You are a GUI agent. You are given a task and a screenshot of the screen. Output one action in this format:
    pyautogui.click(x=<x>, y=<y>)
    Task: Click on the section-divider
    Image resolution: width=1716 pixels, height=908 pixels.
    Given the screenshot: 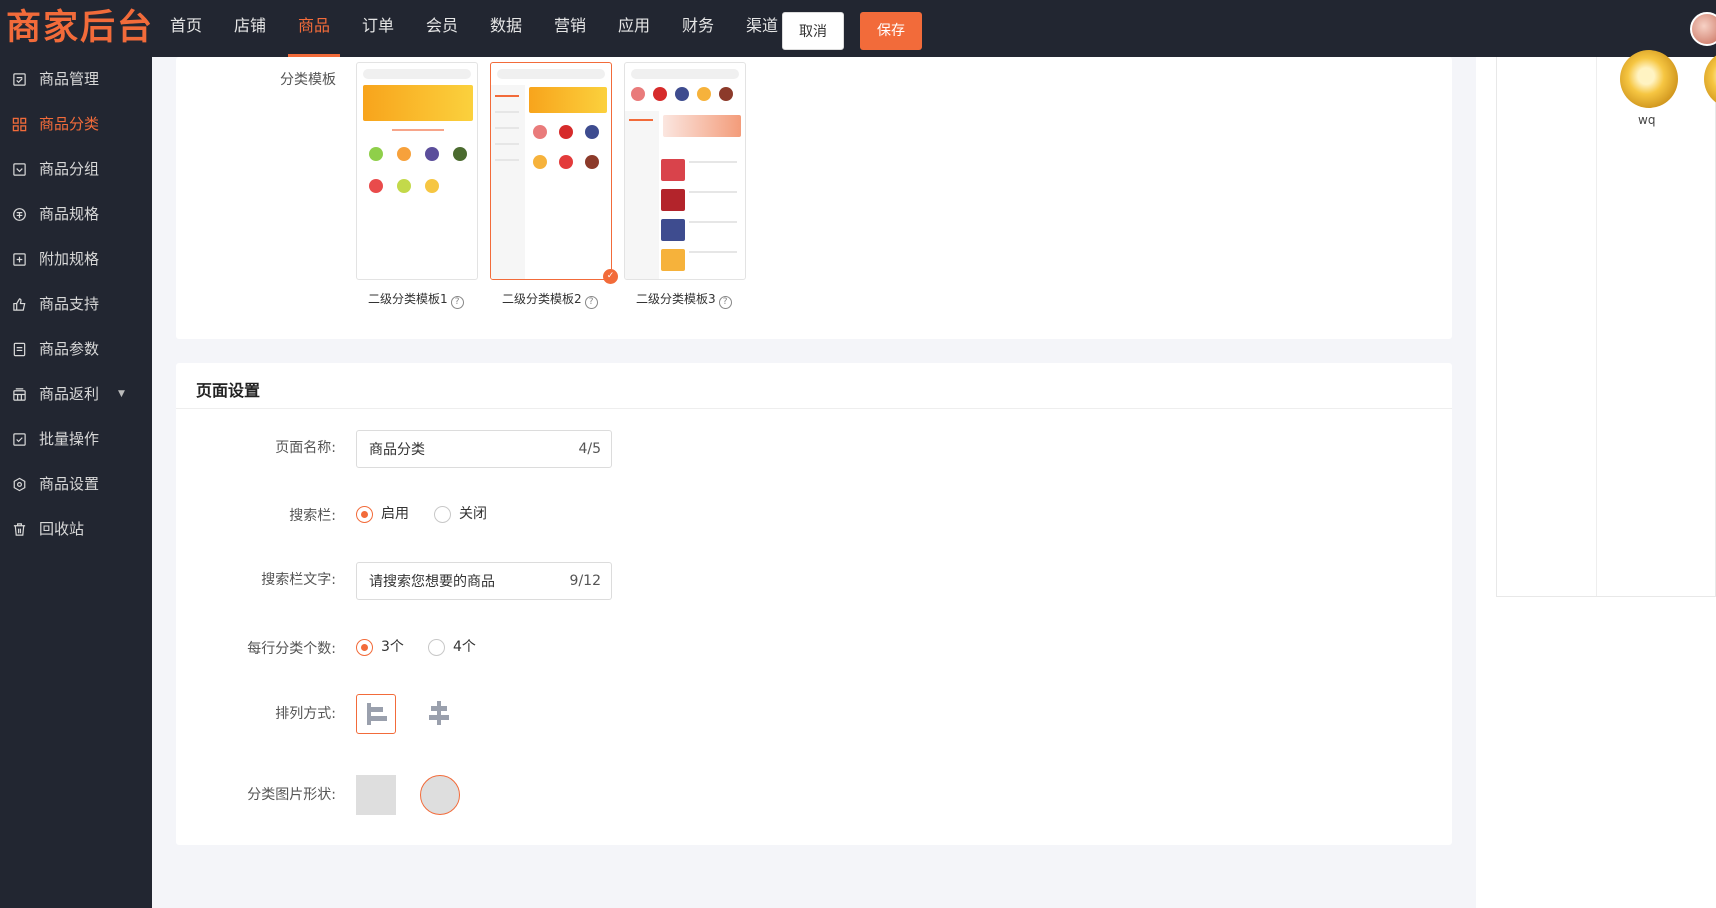 What is the action you would take?
    pyautogui.click(x=814, y=408)
    